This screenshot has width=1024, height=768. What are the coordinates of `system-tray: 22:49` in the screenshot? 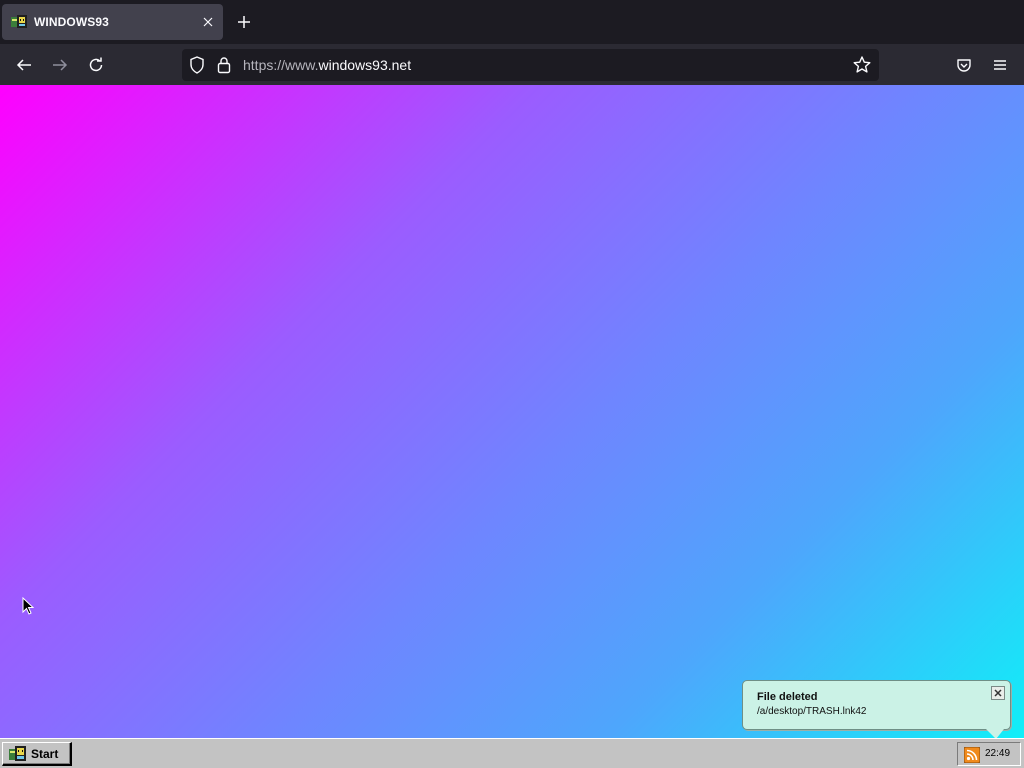 It's located at (989, 754).